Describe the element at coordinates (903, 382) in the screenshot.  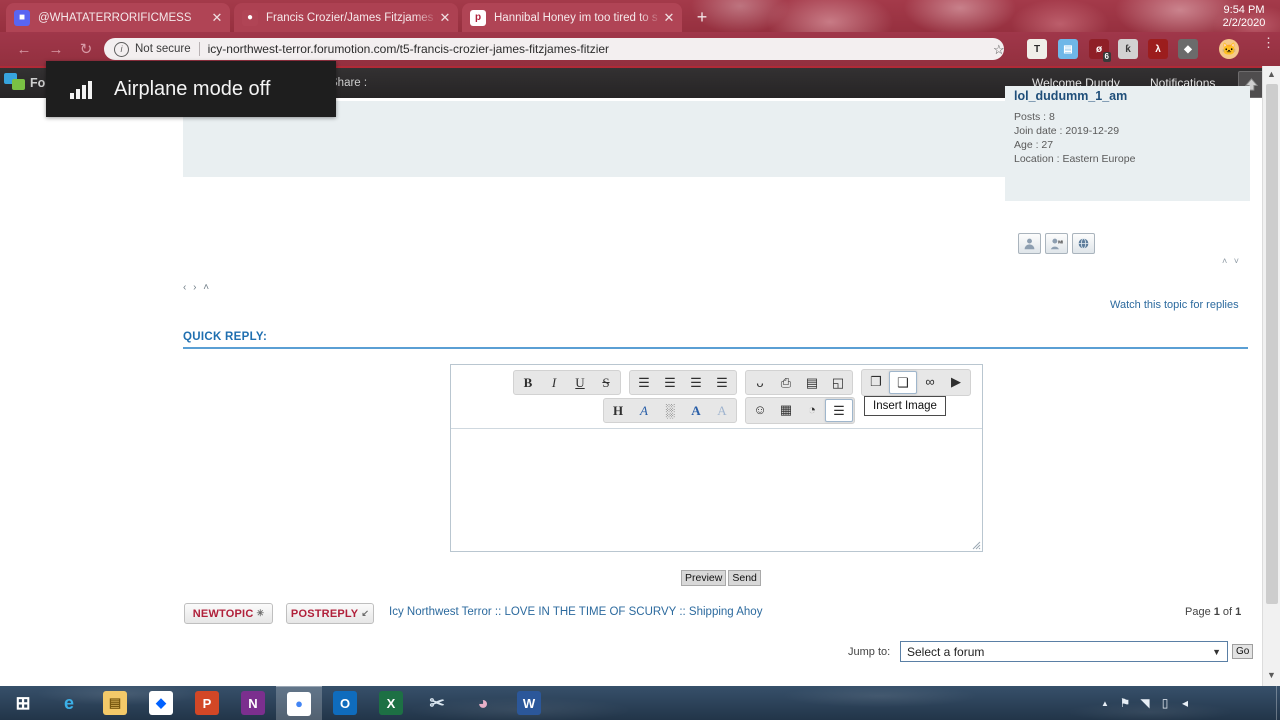
I see `insert-image-button: ❑` at that location.